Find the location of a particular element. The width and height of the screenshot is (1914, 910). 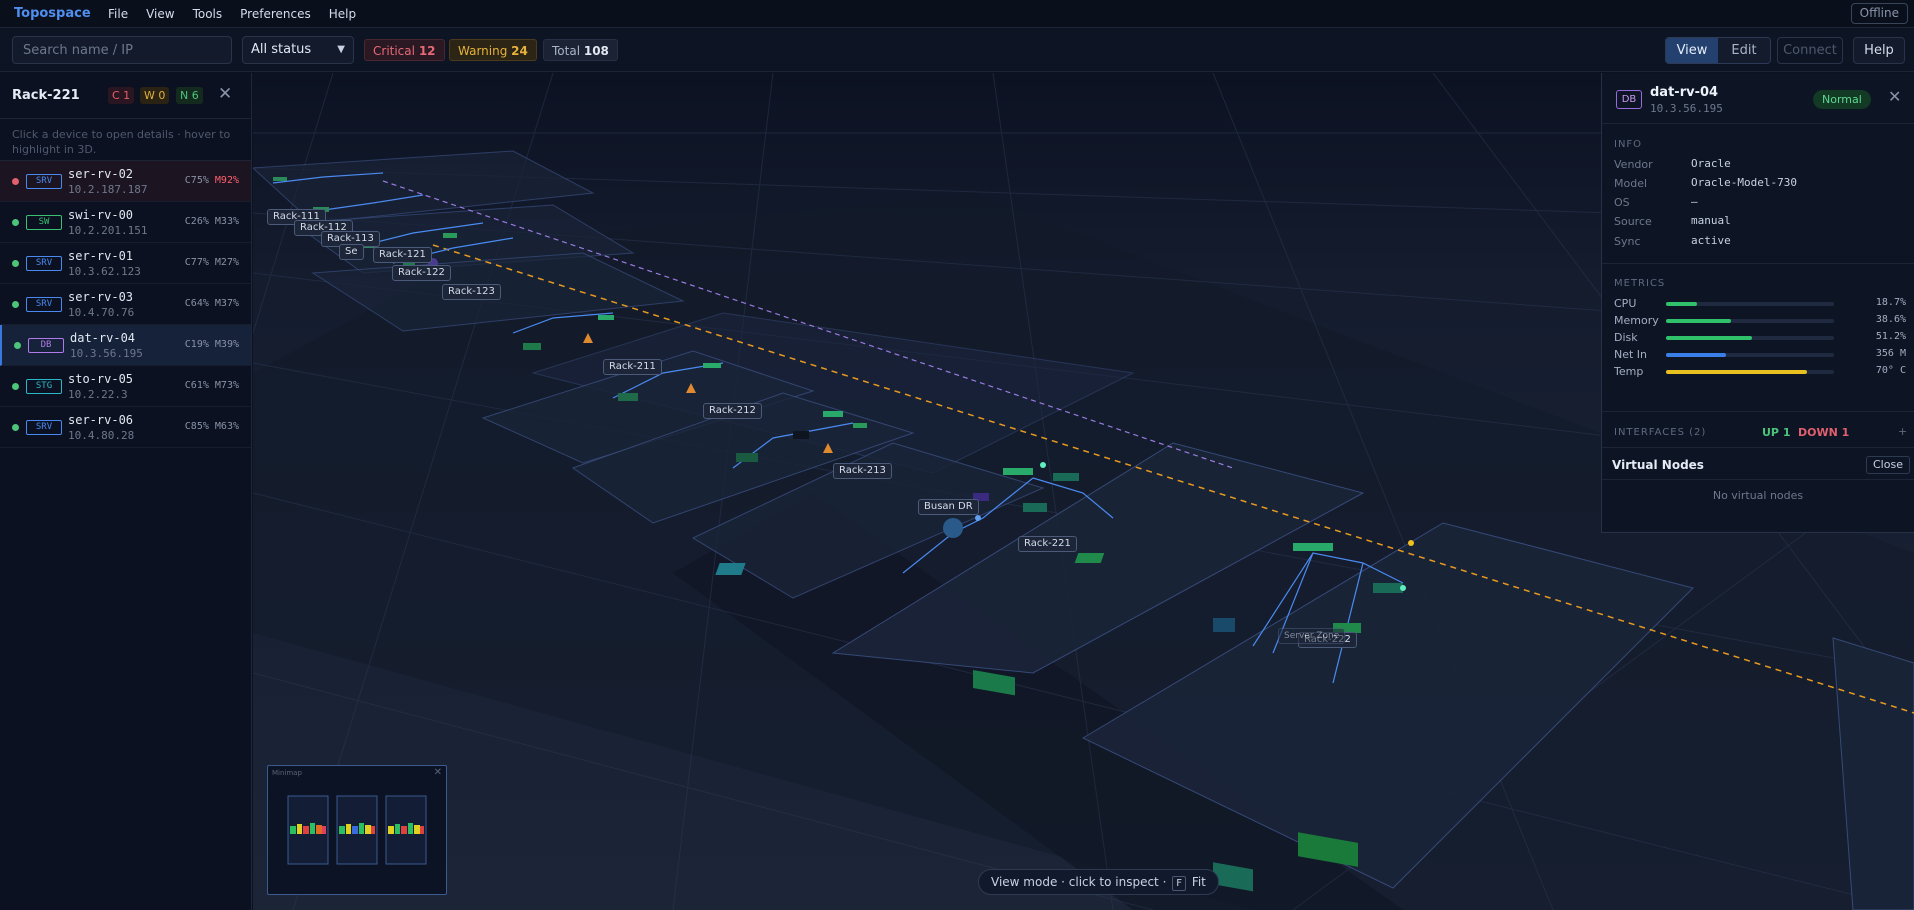

warning-count-badge: Warning 24 is located at coordinates (493, 50).